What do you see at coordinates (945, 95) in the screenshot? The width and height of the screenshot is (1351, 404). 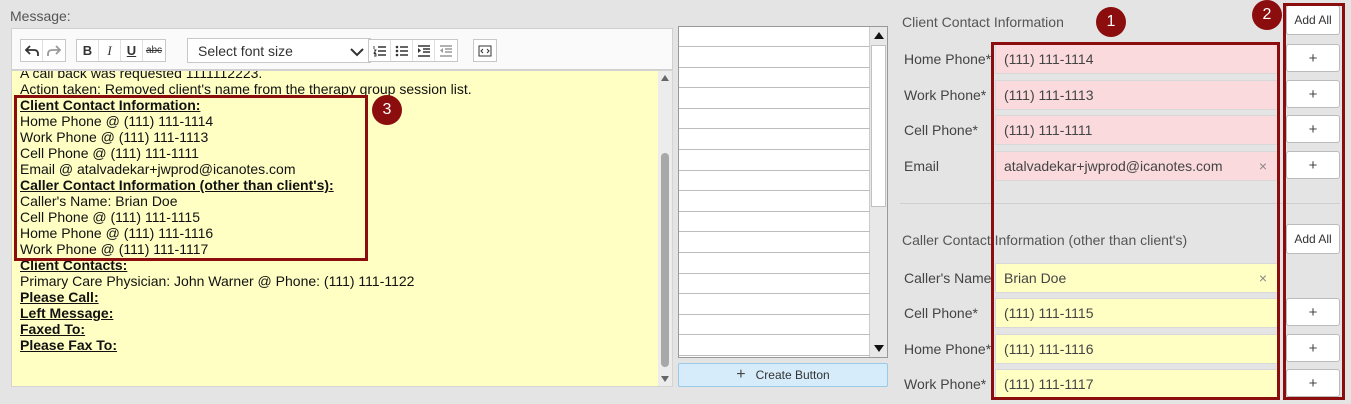 I see `client-work-phone-label: Work Phone*` at bounding box center [945, 95].